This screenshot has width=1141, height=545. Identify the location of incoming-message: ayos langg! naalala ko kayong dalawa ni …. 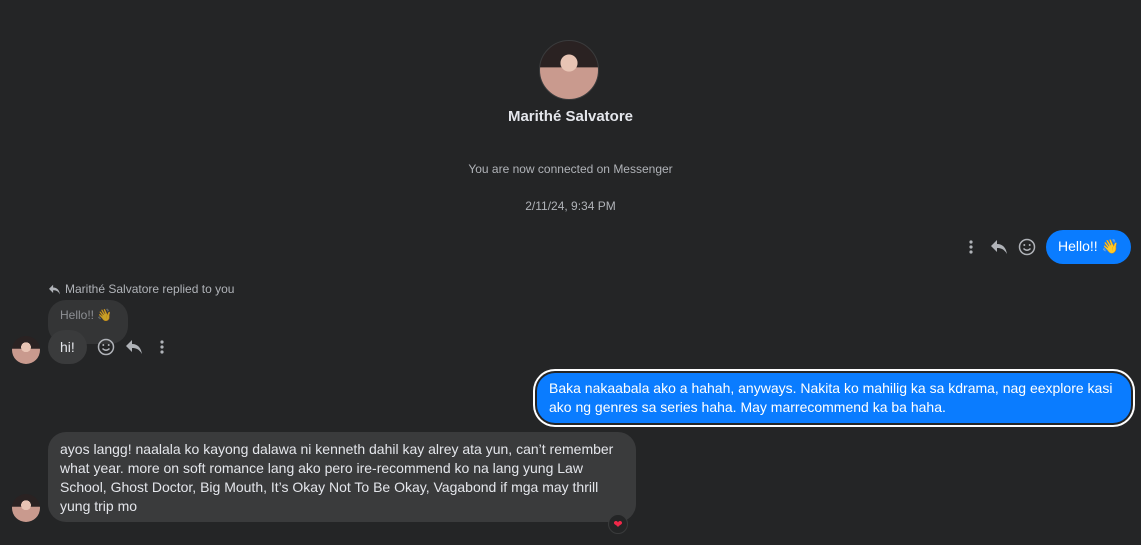
(342, 477).